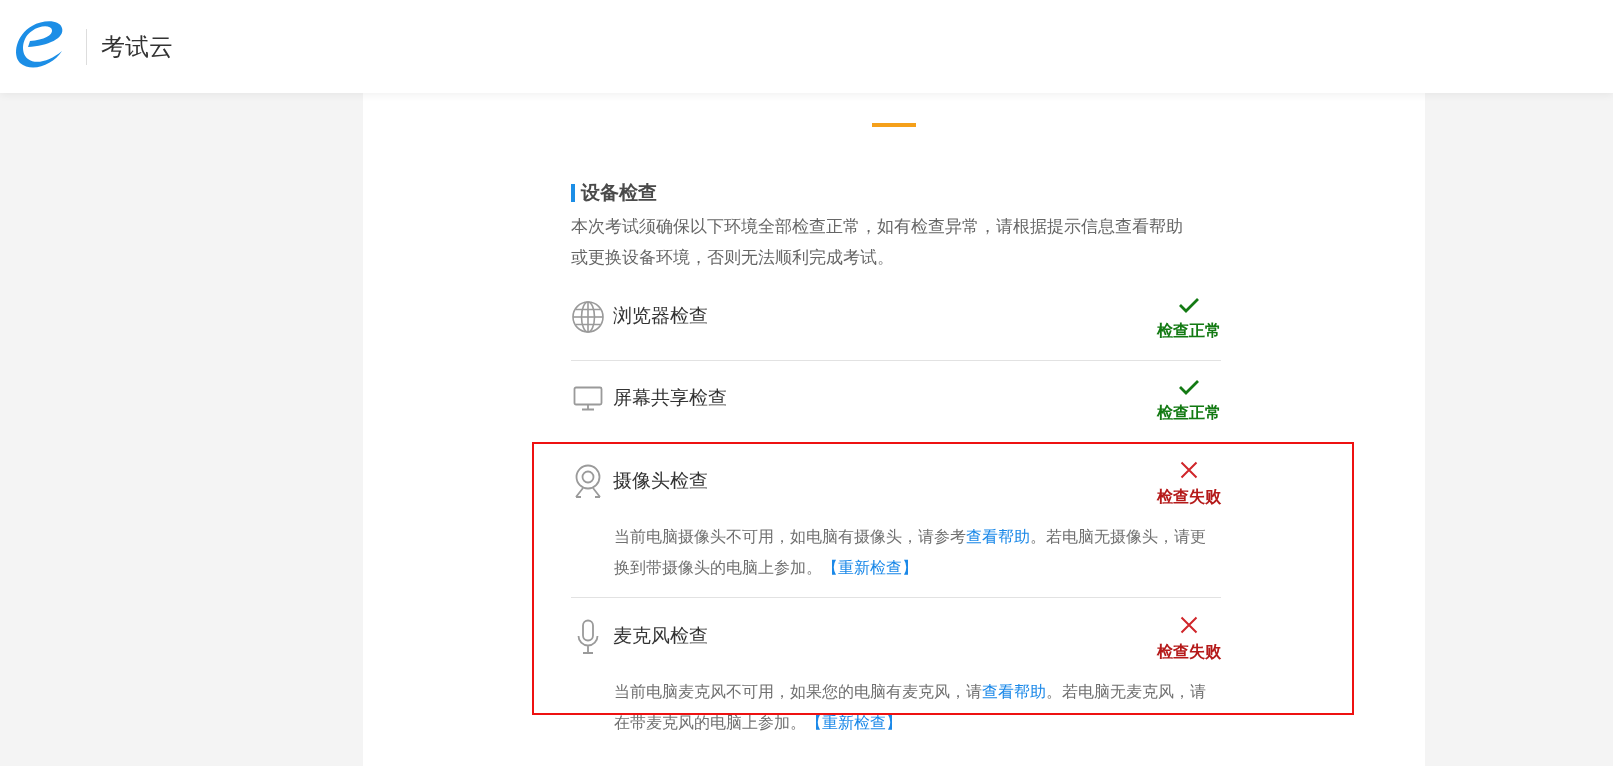 Image resolution: width=1613 pixels, height=766 pixels. What do you see at coordinates (910, 707) in the screenshot?
I see `check-help-text: 当前电脑麦克风不可用，如果您的电脑有麦克风，请查看帮助。若电脑无麦克风，请在带麦克风的电脑上参加。【重新检查】` at bounding box center [910, 707].